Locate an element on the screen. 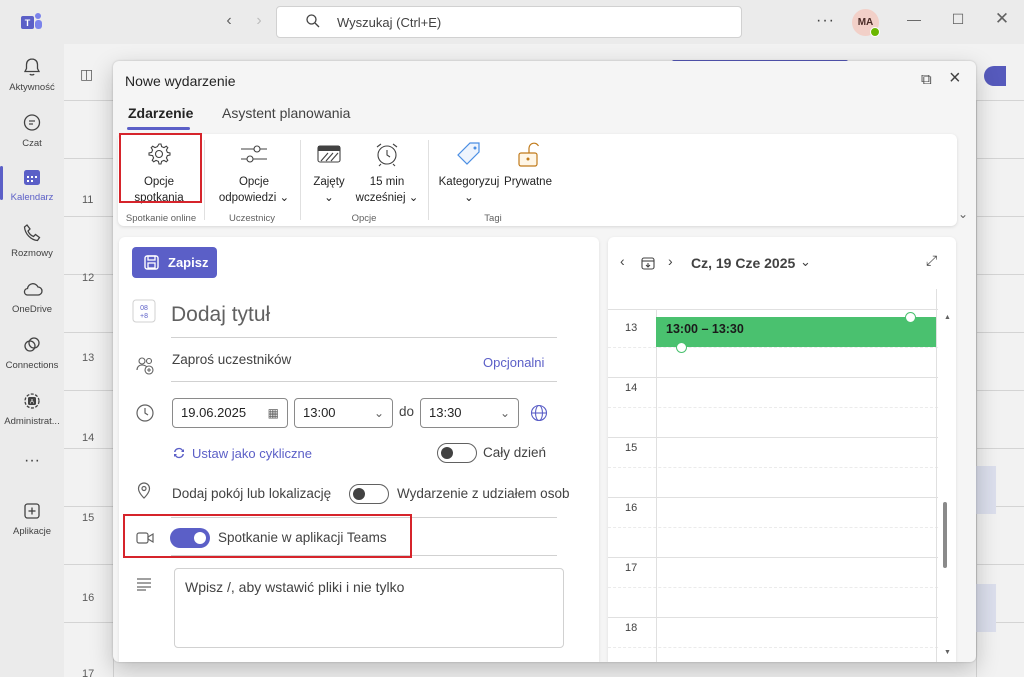 The image size is (1024, 677). rail-label: OneDrive is located at coordinates (32, 309).